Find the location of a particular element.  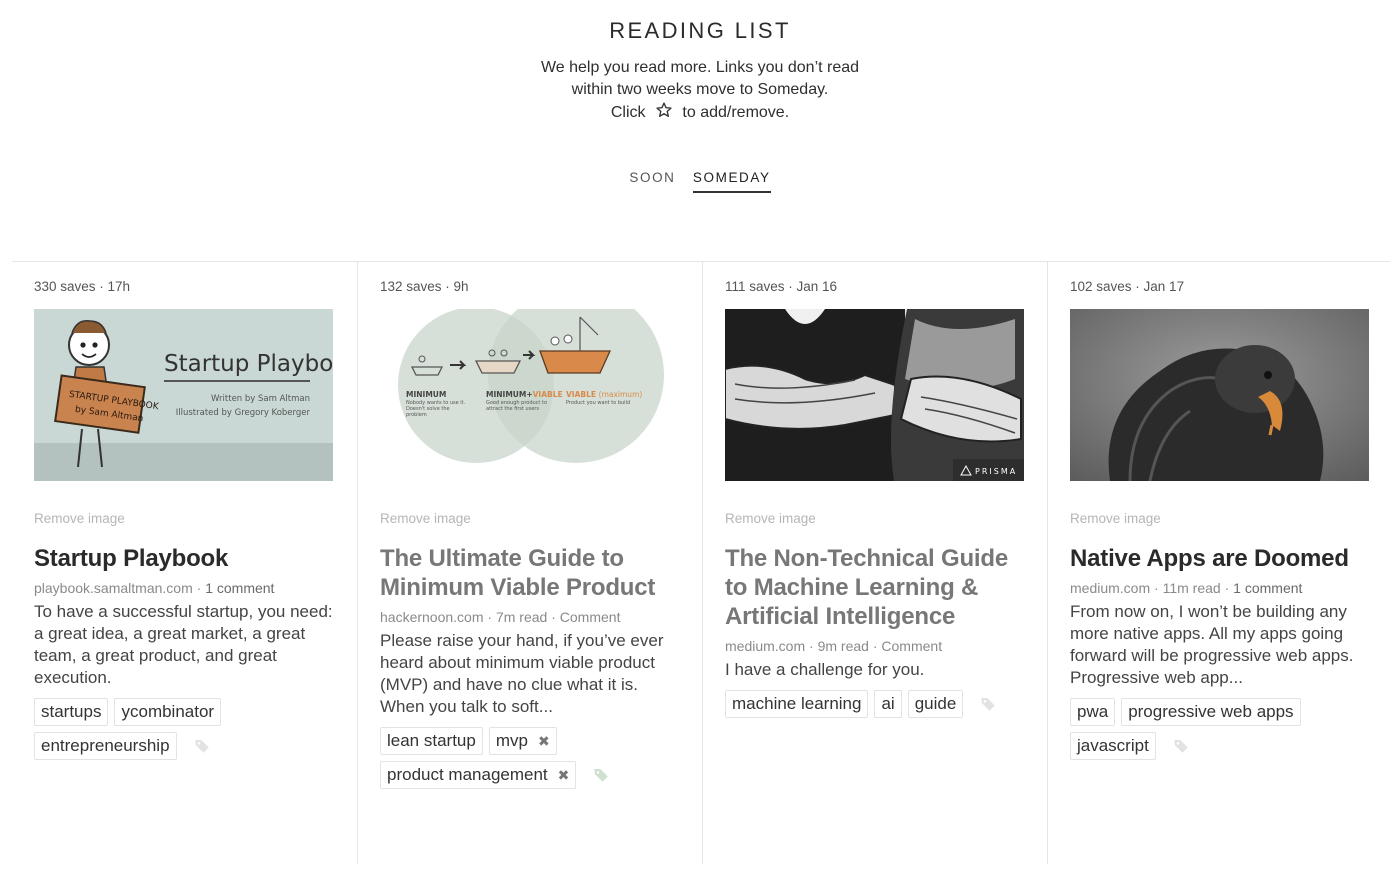

tag-label: pwa is located at coordinates (1093, 711).